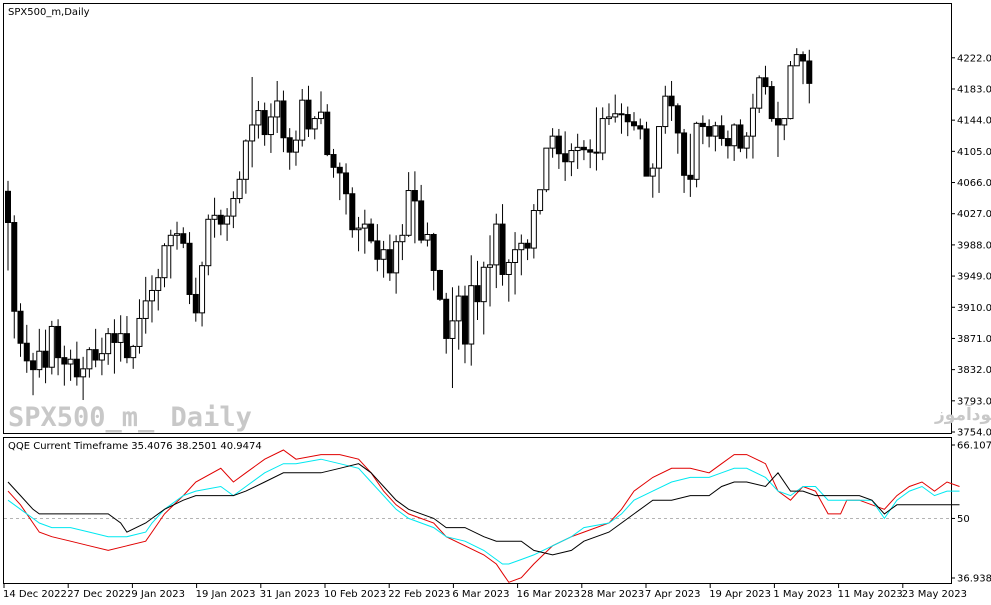 The image size is (991, 605). I want to click on time-tick-label: 10 Feb 2023, so click(355, 594).